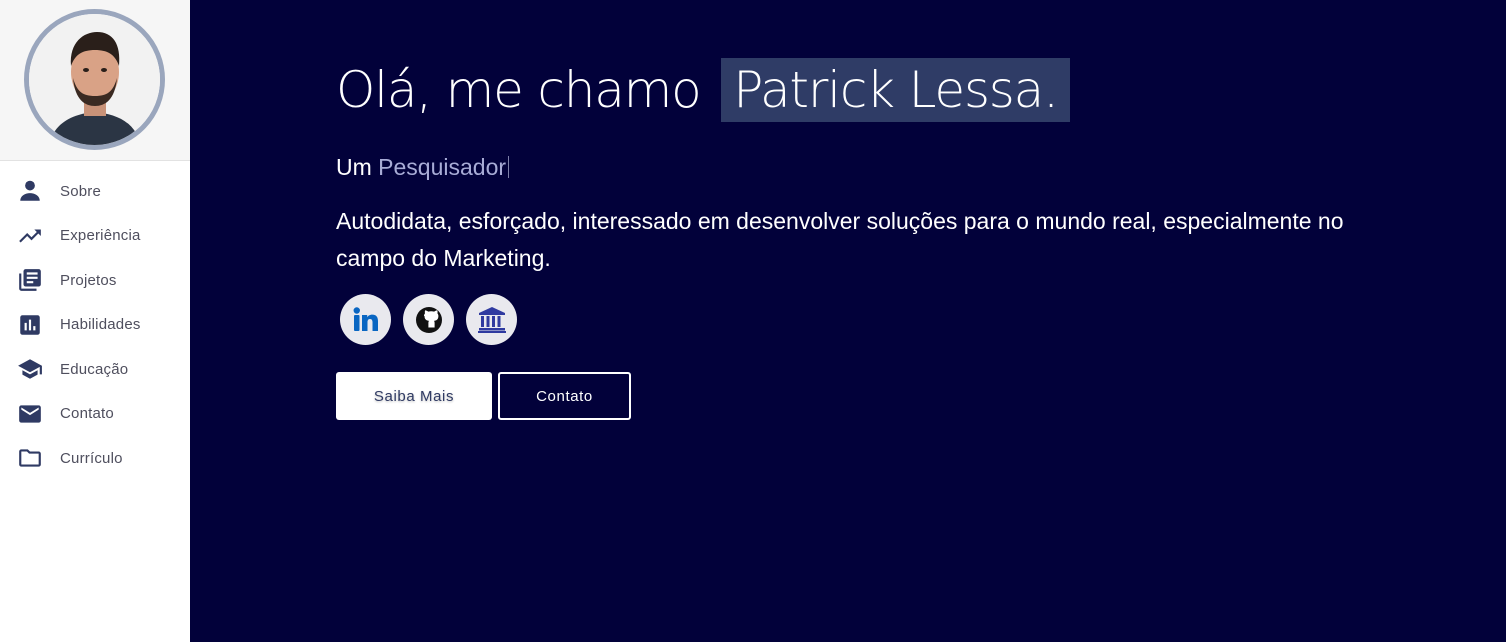 This screenshot has width=1506, height=642. I want to click on avatar-photo, so click(94, 79).